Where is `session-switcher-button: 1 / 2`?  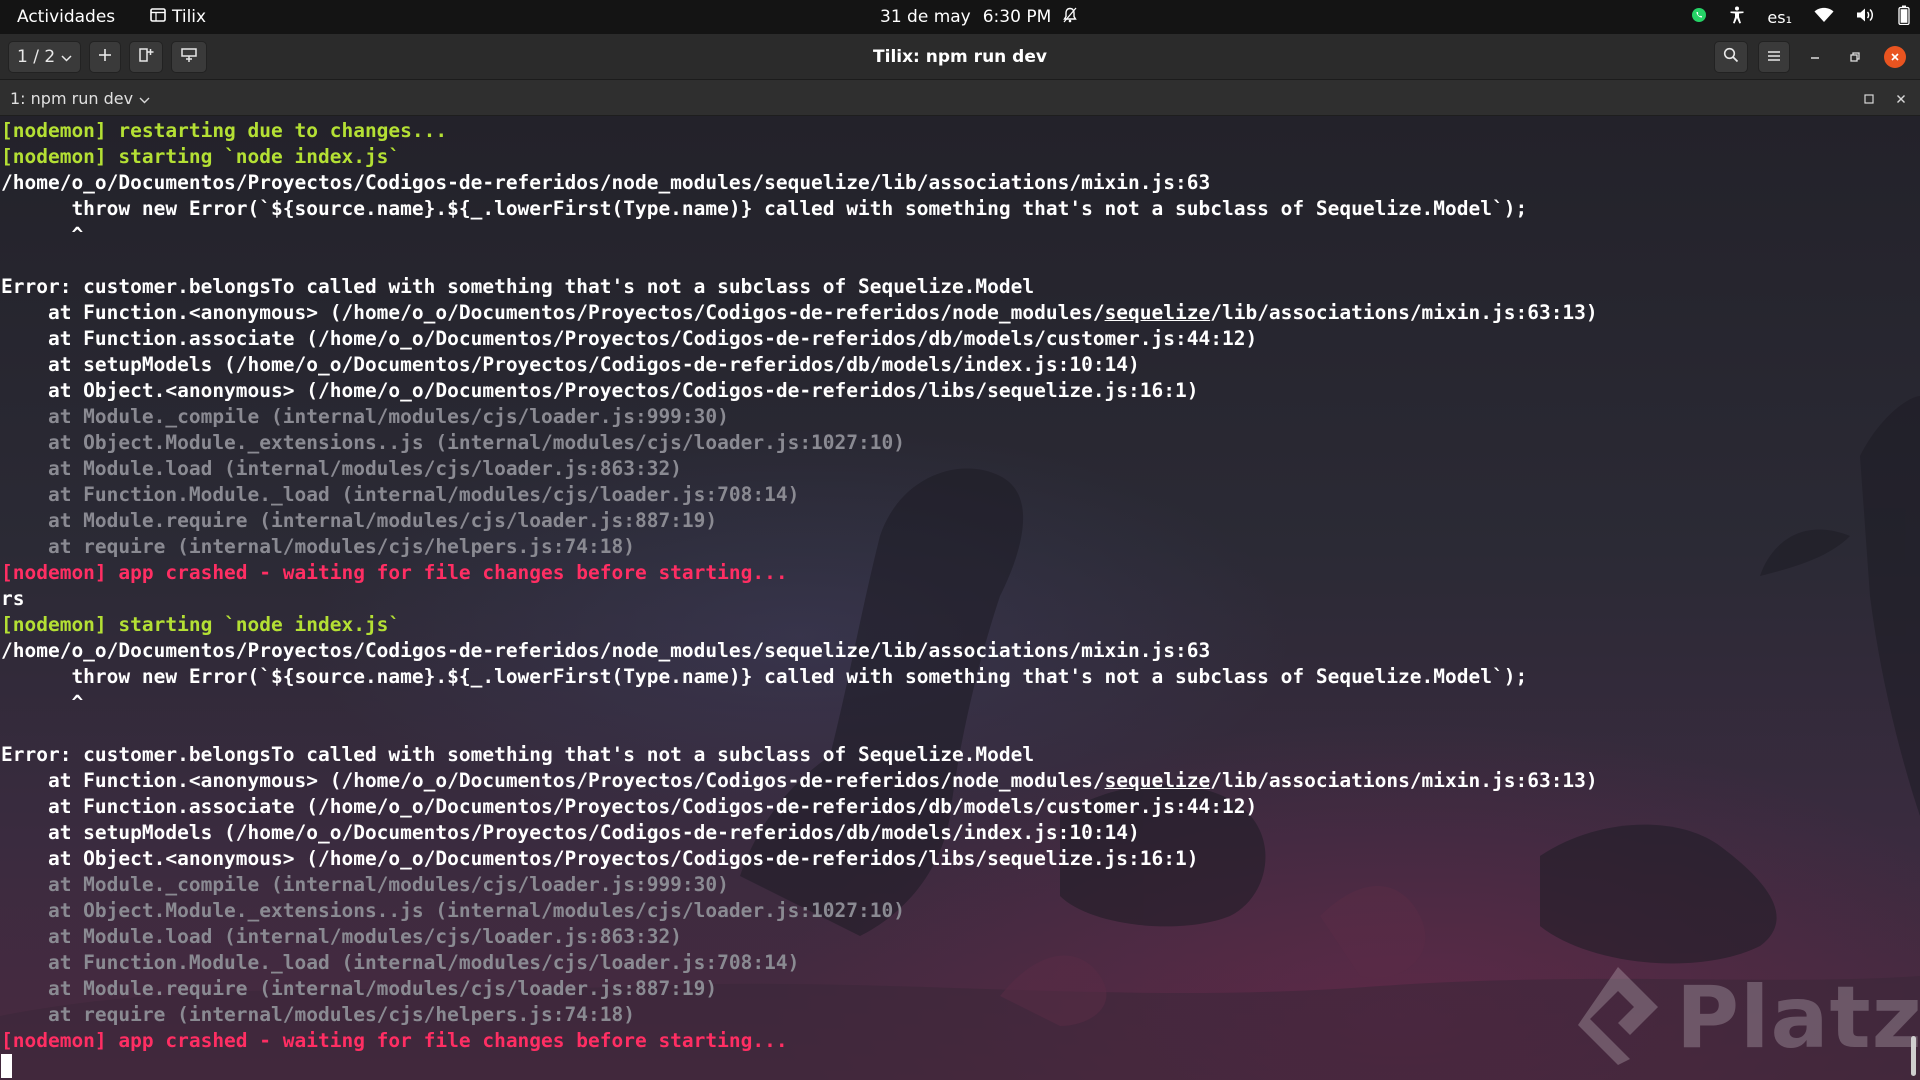
session-switcher-button: 1 / 2 is located at coordinates (45, 57).